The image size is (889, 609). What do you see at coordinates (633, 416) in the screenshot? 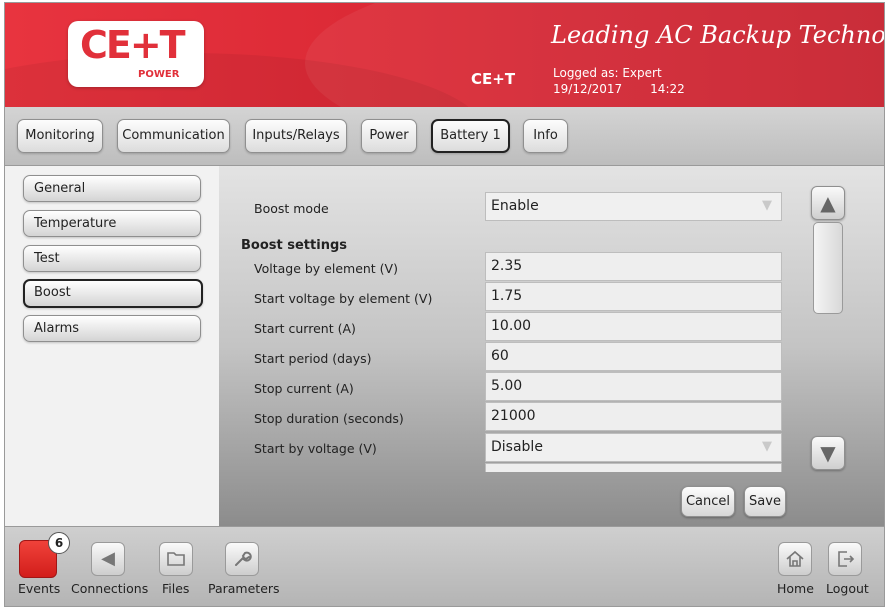
I see `stop-duration-field: 21000` at bounding box center [633, 416].